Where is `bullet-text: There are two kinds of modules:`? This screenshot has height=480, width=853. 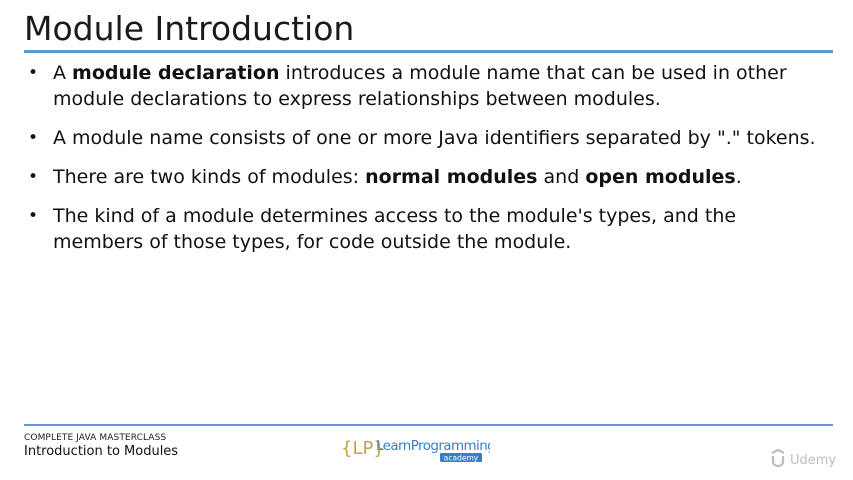 bullet-text: There are two kinds of modules: is located at coordinates (209, 177).